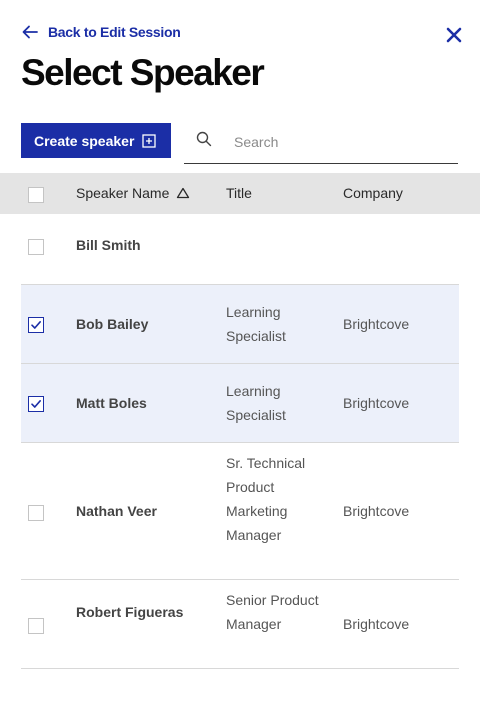 The image size is (480, 702). I want to click on create-speaker-button: Create speaker, so click(96, 140).